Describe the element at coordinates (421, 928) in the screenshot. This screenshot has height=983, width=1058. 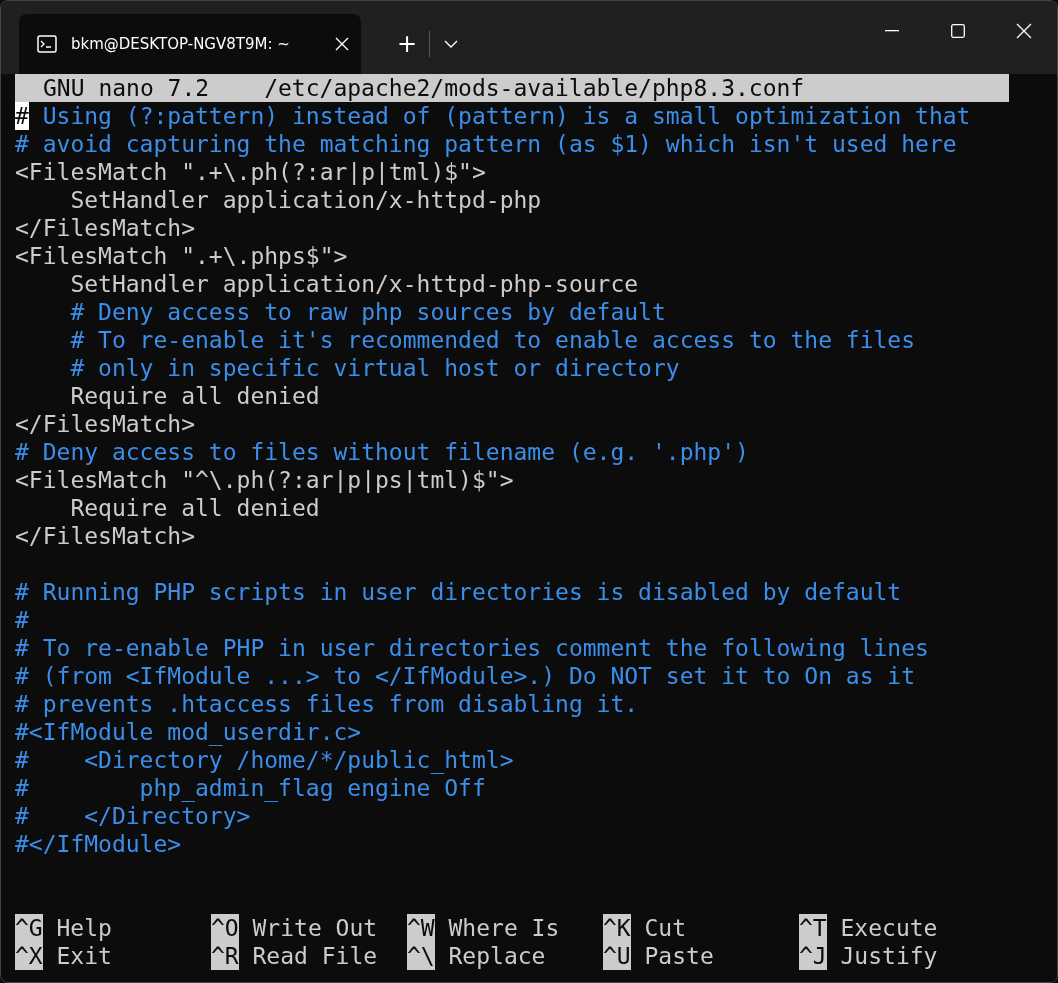
I see `shortcut-key: ^W` at that location.